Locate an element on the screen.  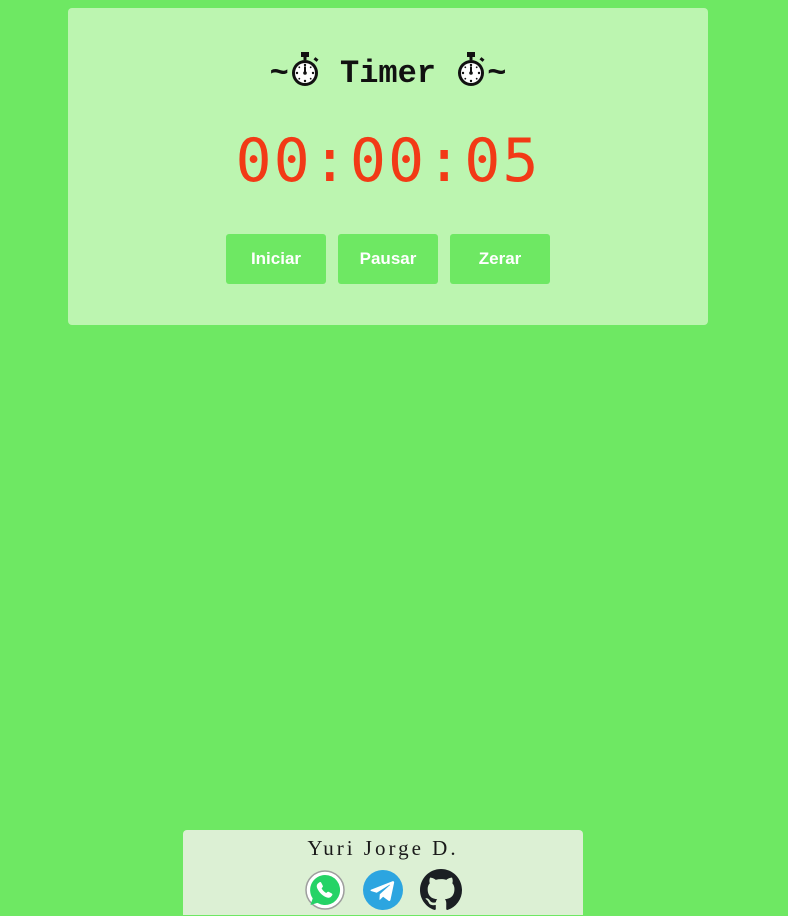
whatsapp-icon is located at coordinates (325, 890).